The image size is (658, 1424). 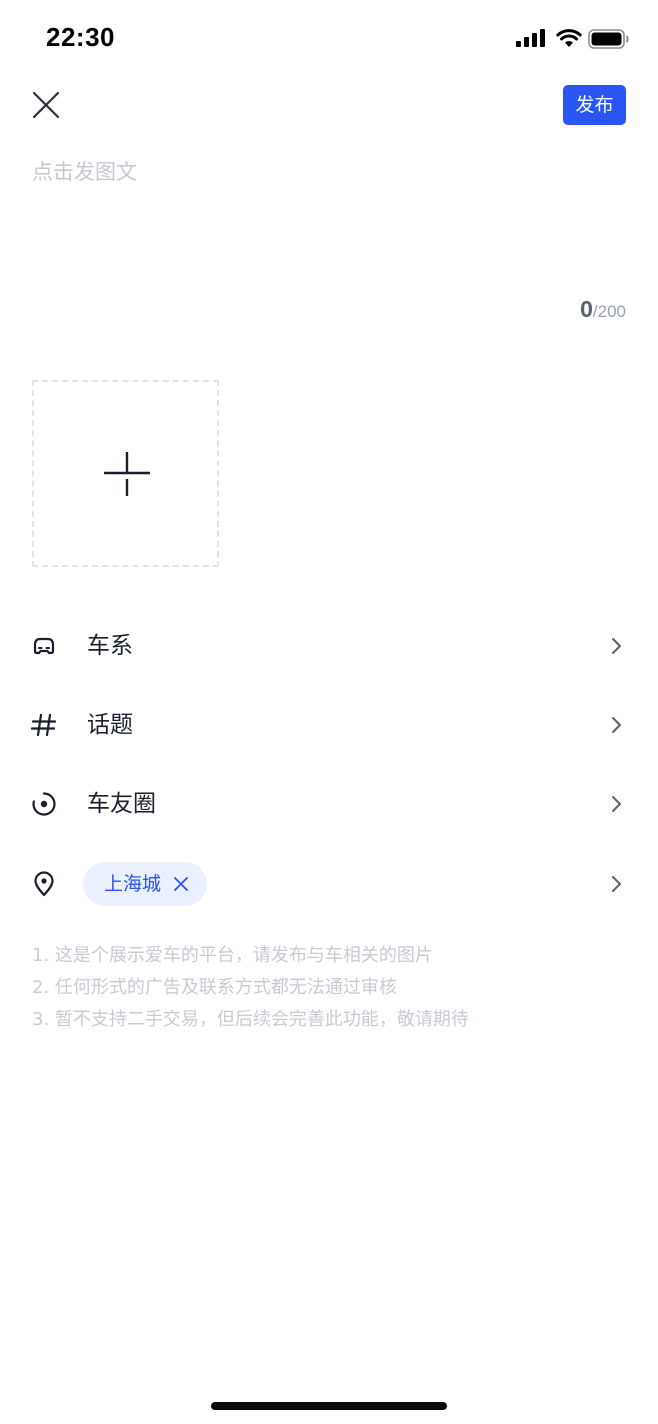 I want to click on car-club-row: 车友圈, so click(x=329, y=804).